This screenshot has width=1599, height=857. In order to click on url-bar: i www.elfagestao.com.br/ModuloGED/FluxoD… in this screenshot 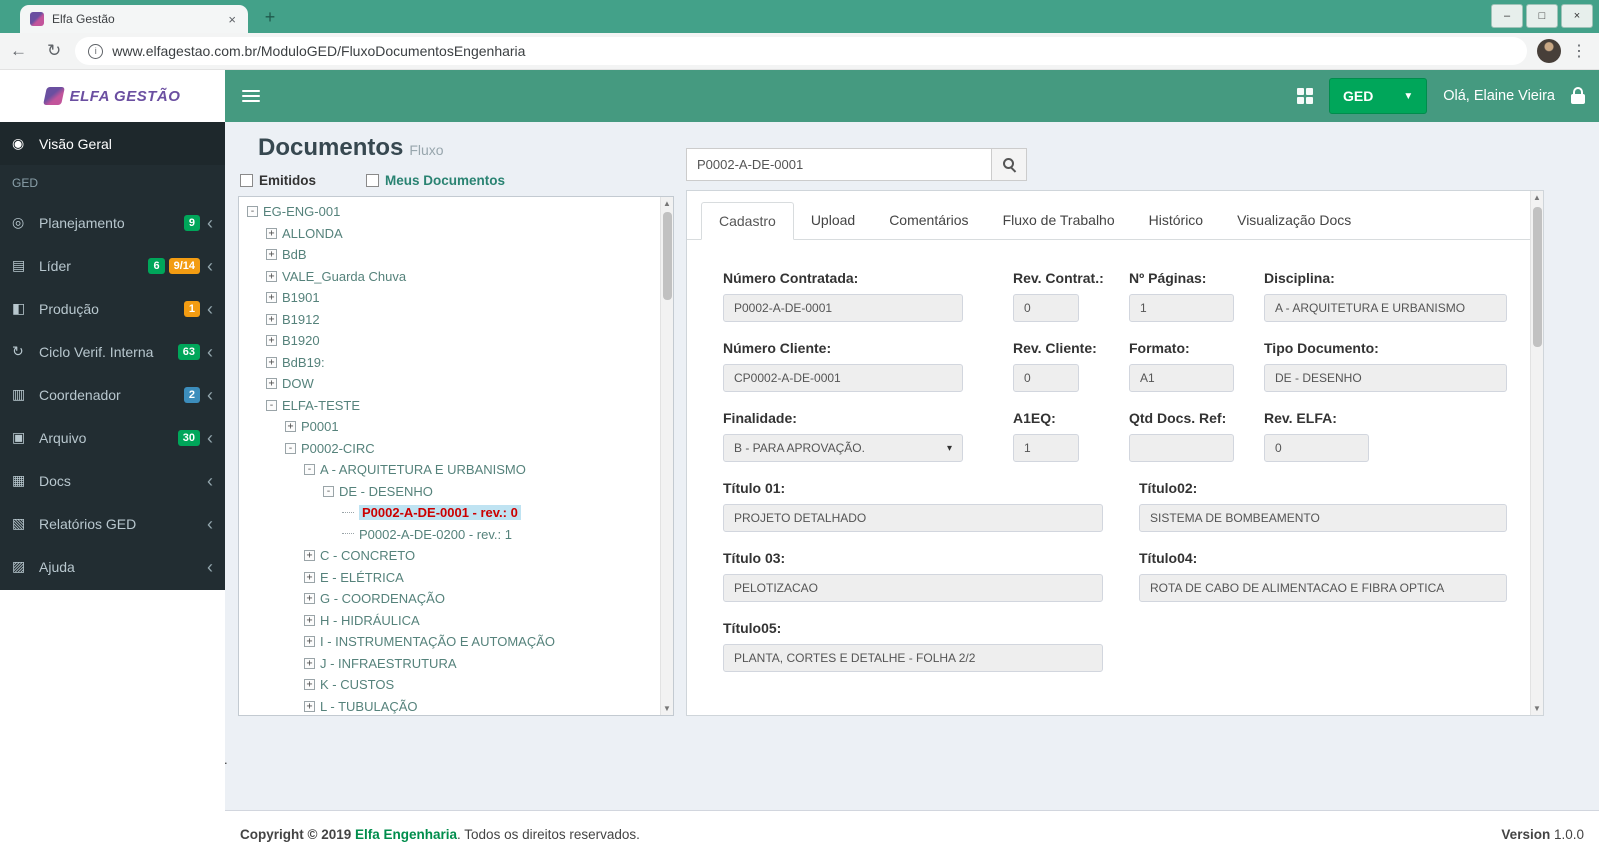, I will do `click(801, 51)`.